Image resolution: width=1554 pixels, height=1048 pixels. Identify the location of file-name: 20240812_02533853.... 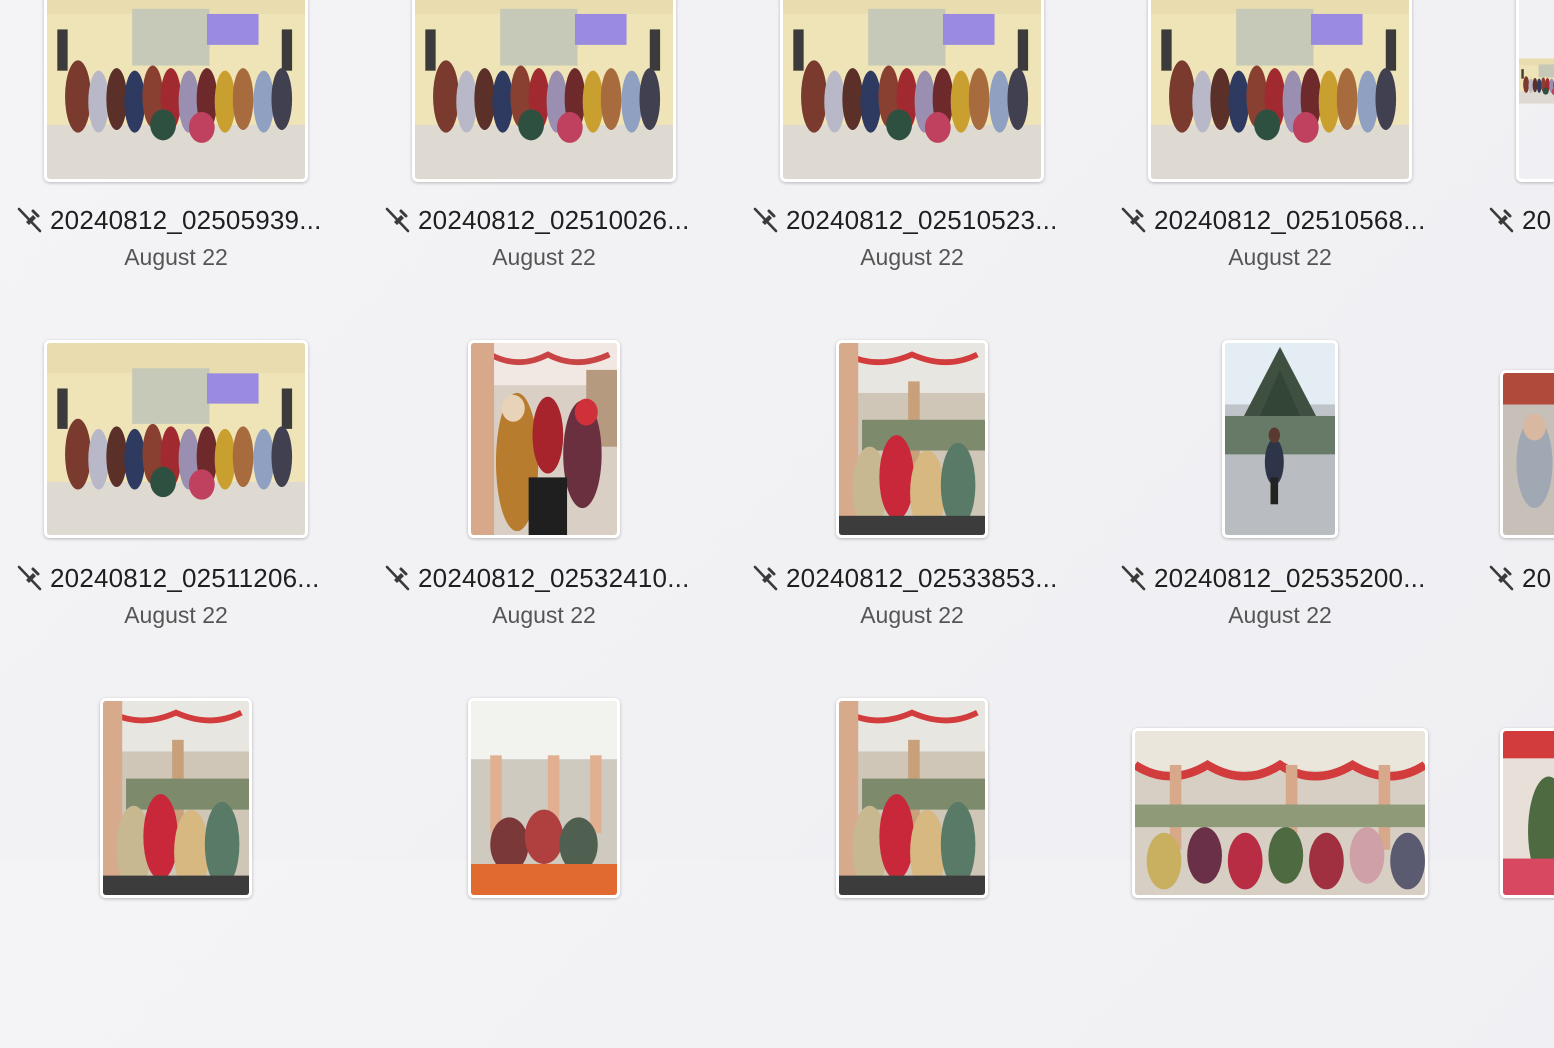
(922, 577).